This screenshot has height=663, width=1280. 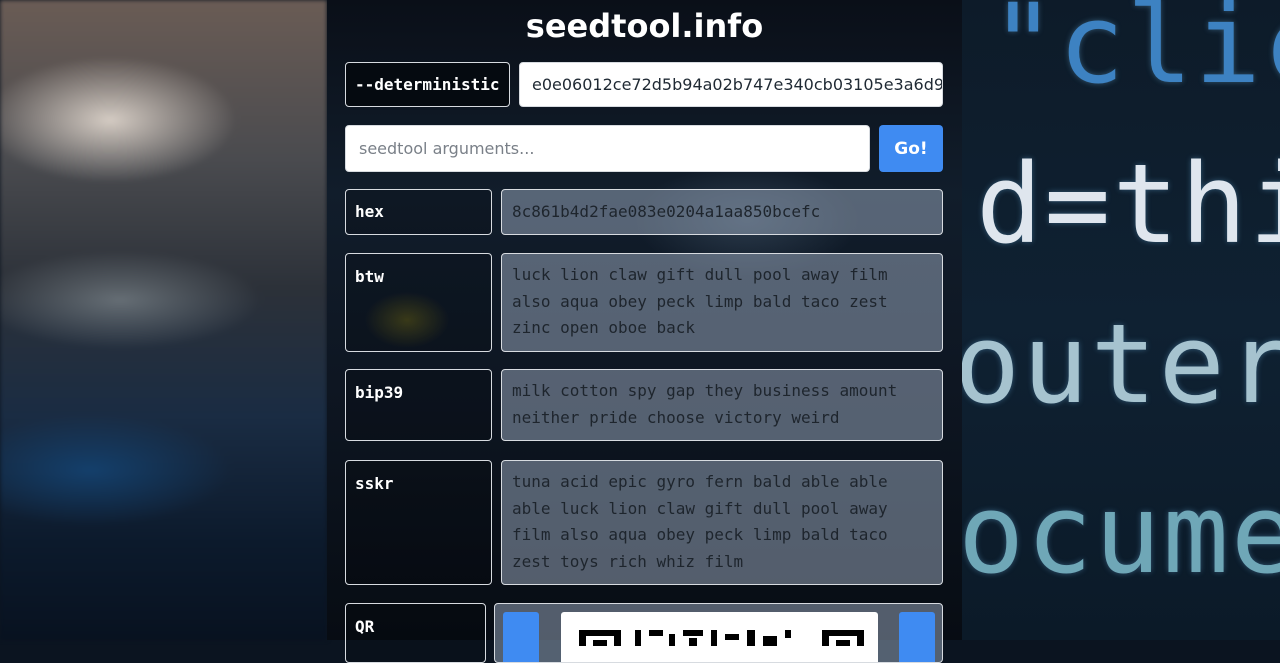 What do you see at coordinates (1128, 204) in the screenshot?
I see `background-code-line: d=this` at bounding box center [1128, 204].